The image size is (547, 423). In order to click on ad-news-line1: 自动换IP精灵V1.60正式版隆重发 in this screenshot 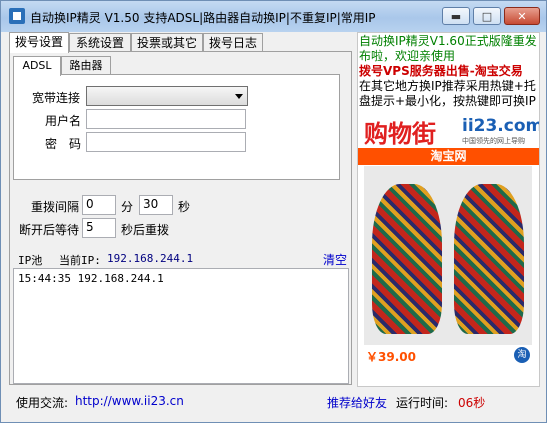, I will do `click(448, 41)`.